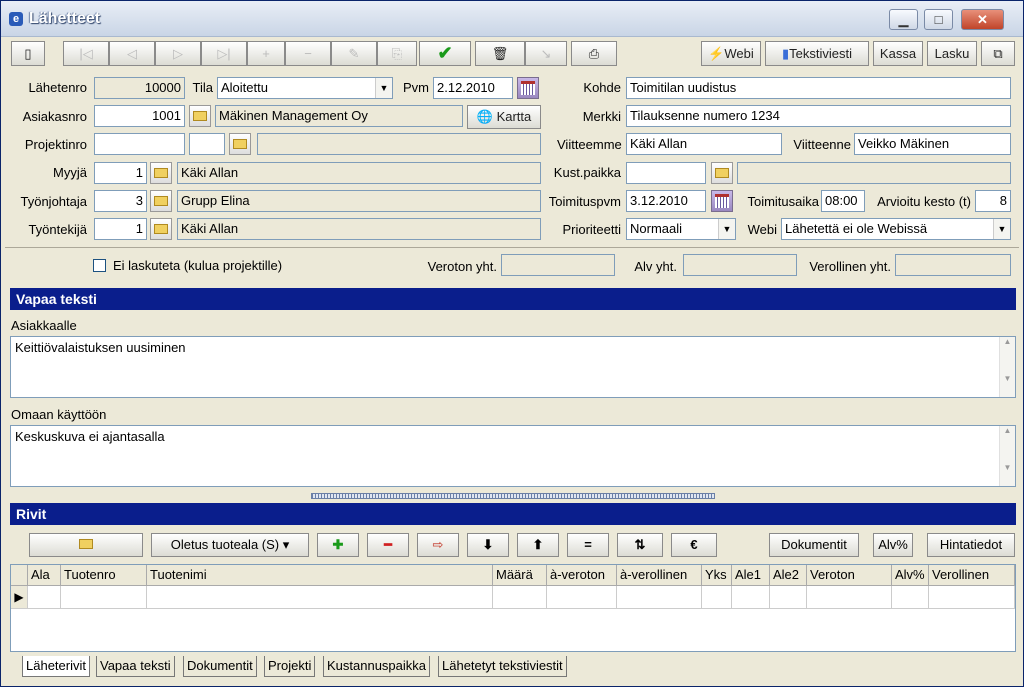  Describe the element at coordinates (230, 545) in the screenshot. I see `tuoteala-dropdown: Oletus tuoteala (S) ▾` at that location.